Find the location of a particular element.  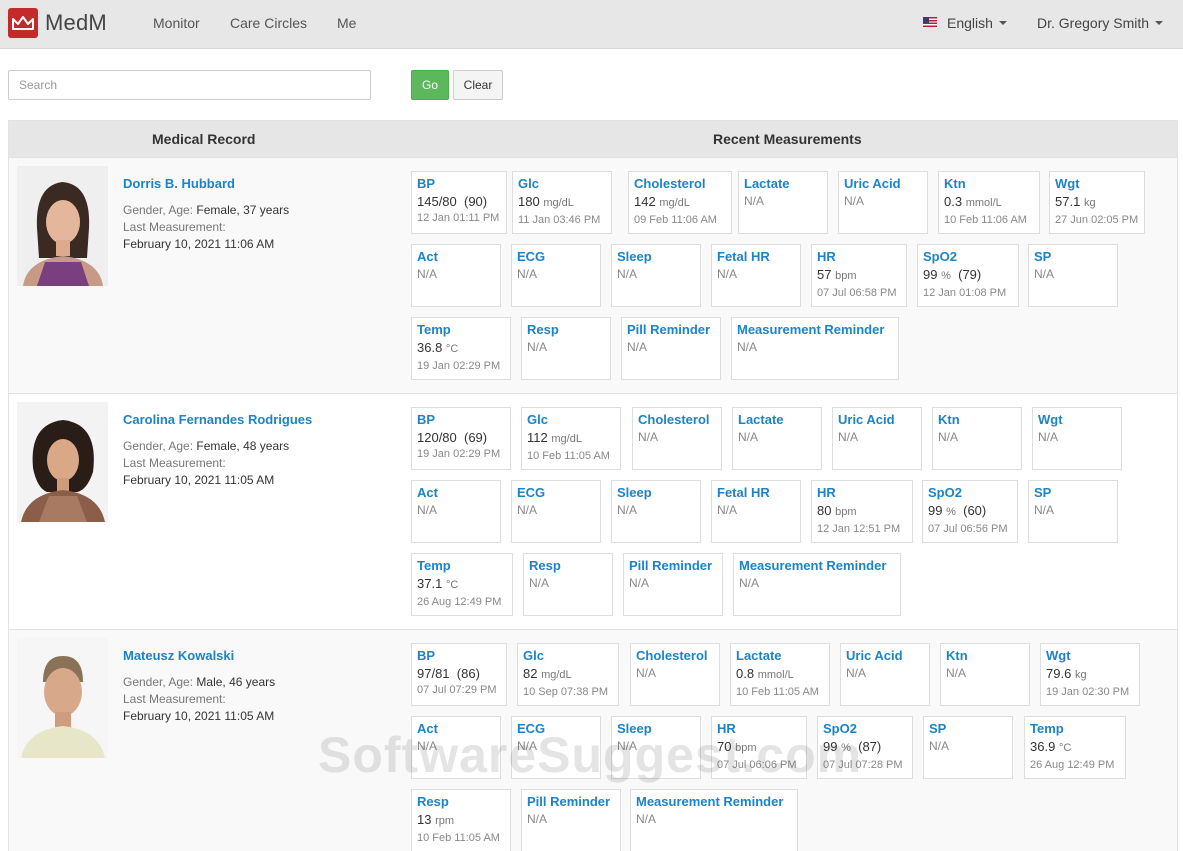

measurement-tile: Glc 82 mg/dL 10 Sep 07:38 PM is located at coordinates (568, 674).